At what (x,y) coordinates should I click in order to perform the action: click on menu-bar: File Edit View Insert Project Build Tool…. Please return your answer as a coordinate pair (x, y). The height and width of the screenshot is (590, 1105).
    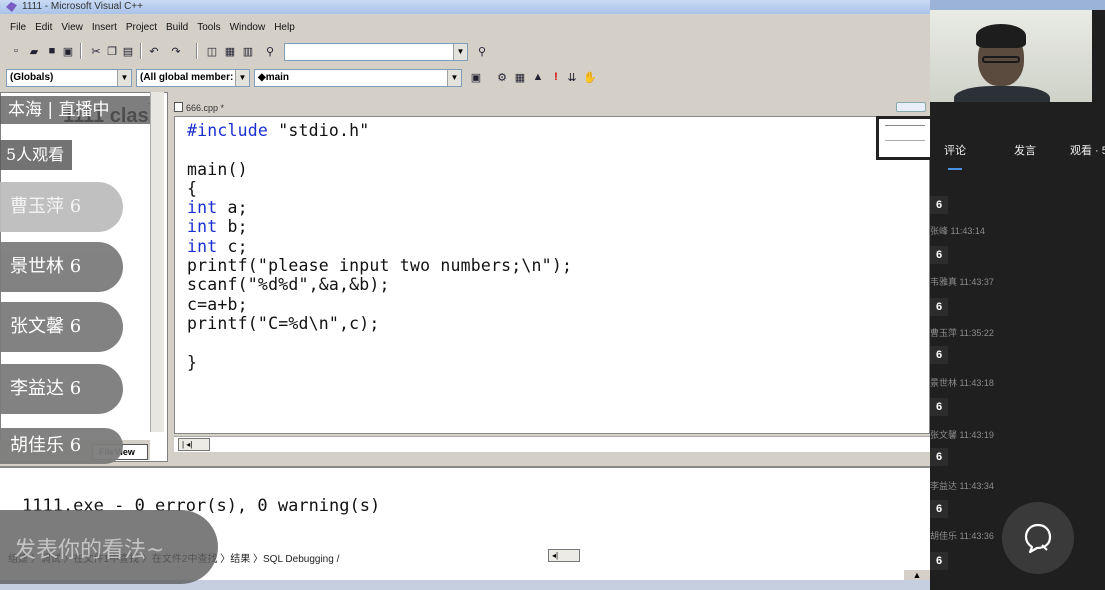
    Looking at the image, I should click on (465, 27).